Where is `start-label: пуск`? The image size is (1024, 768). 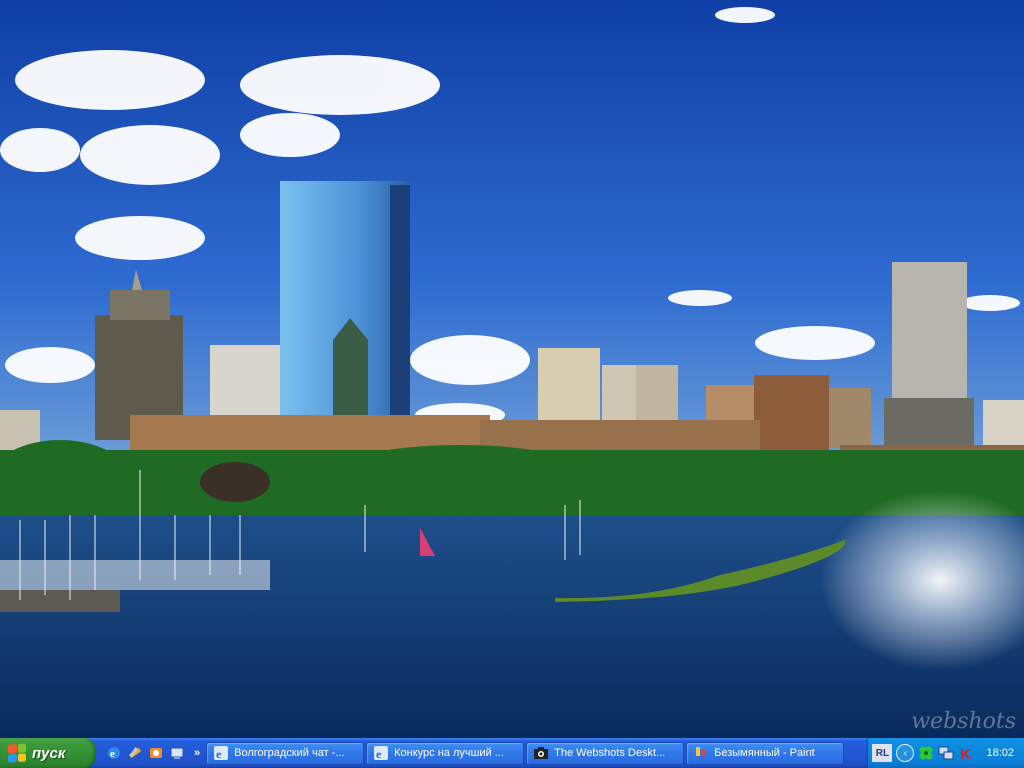 start-label: пуск is located at coordinates (49, 753).